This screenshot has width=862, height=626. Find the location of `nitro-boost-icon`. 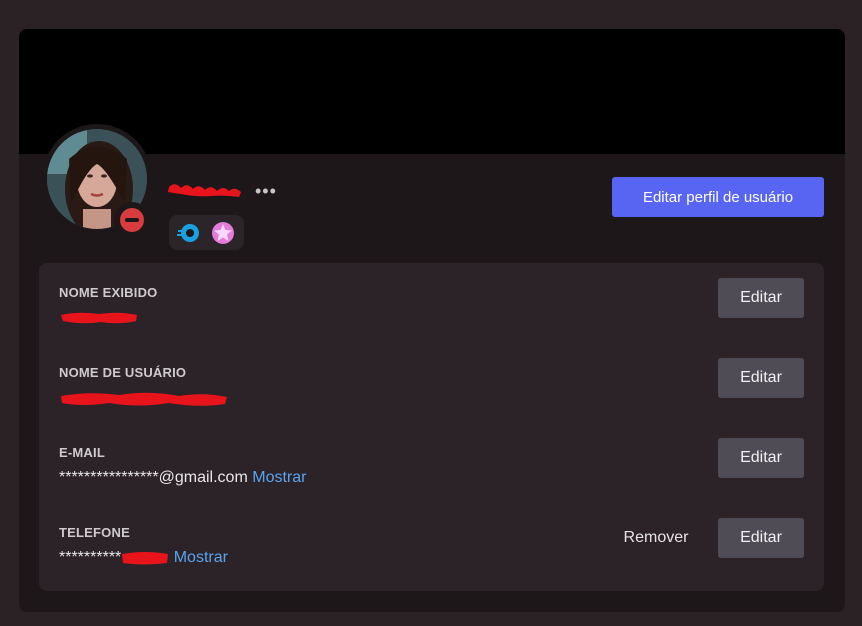

nitro-boost-icon is located at coordinates (189, 233).